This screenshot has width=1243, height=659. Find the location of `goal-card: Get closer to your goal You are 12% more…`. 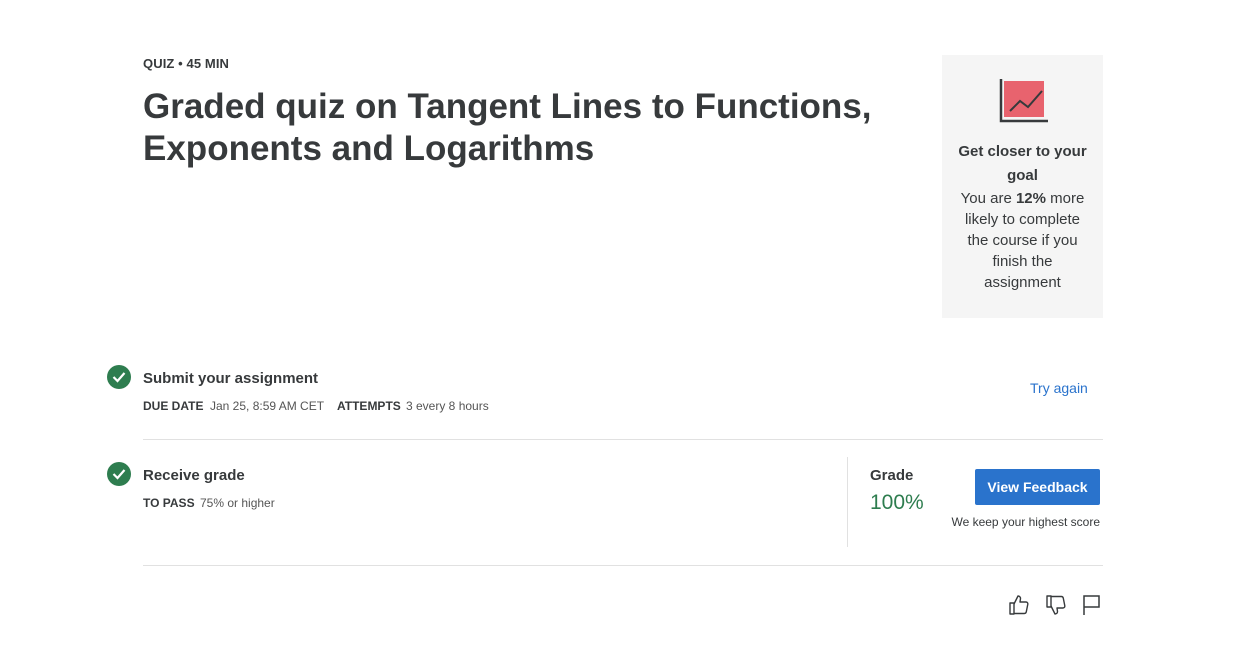

goal-card: Get closer to your goal You are 12% more… is located at coordinates (1022, 186).